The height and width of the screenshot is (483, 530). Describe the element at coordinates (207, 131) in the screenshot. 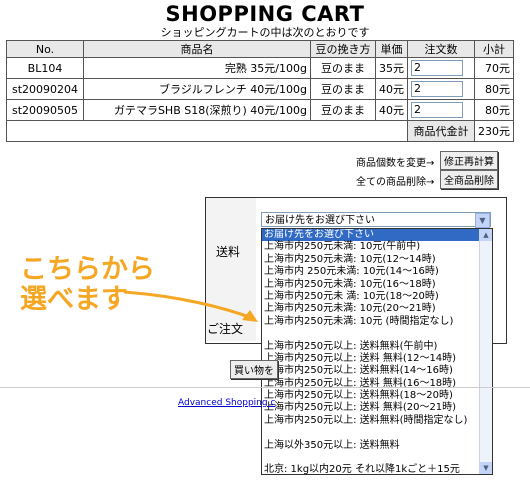

I see `total-spacer` at that location.